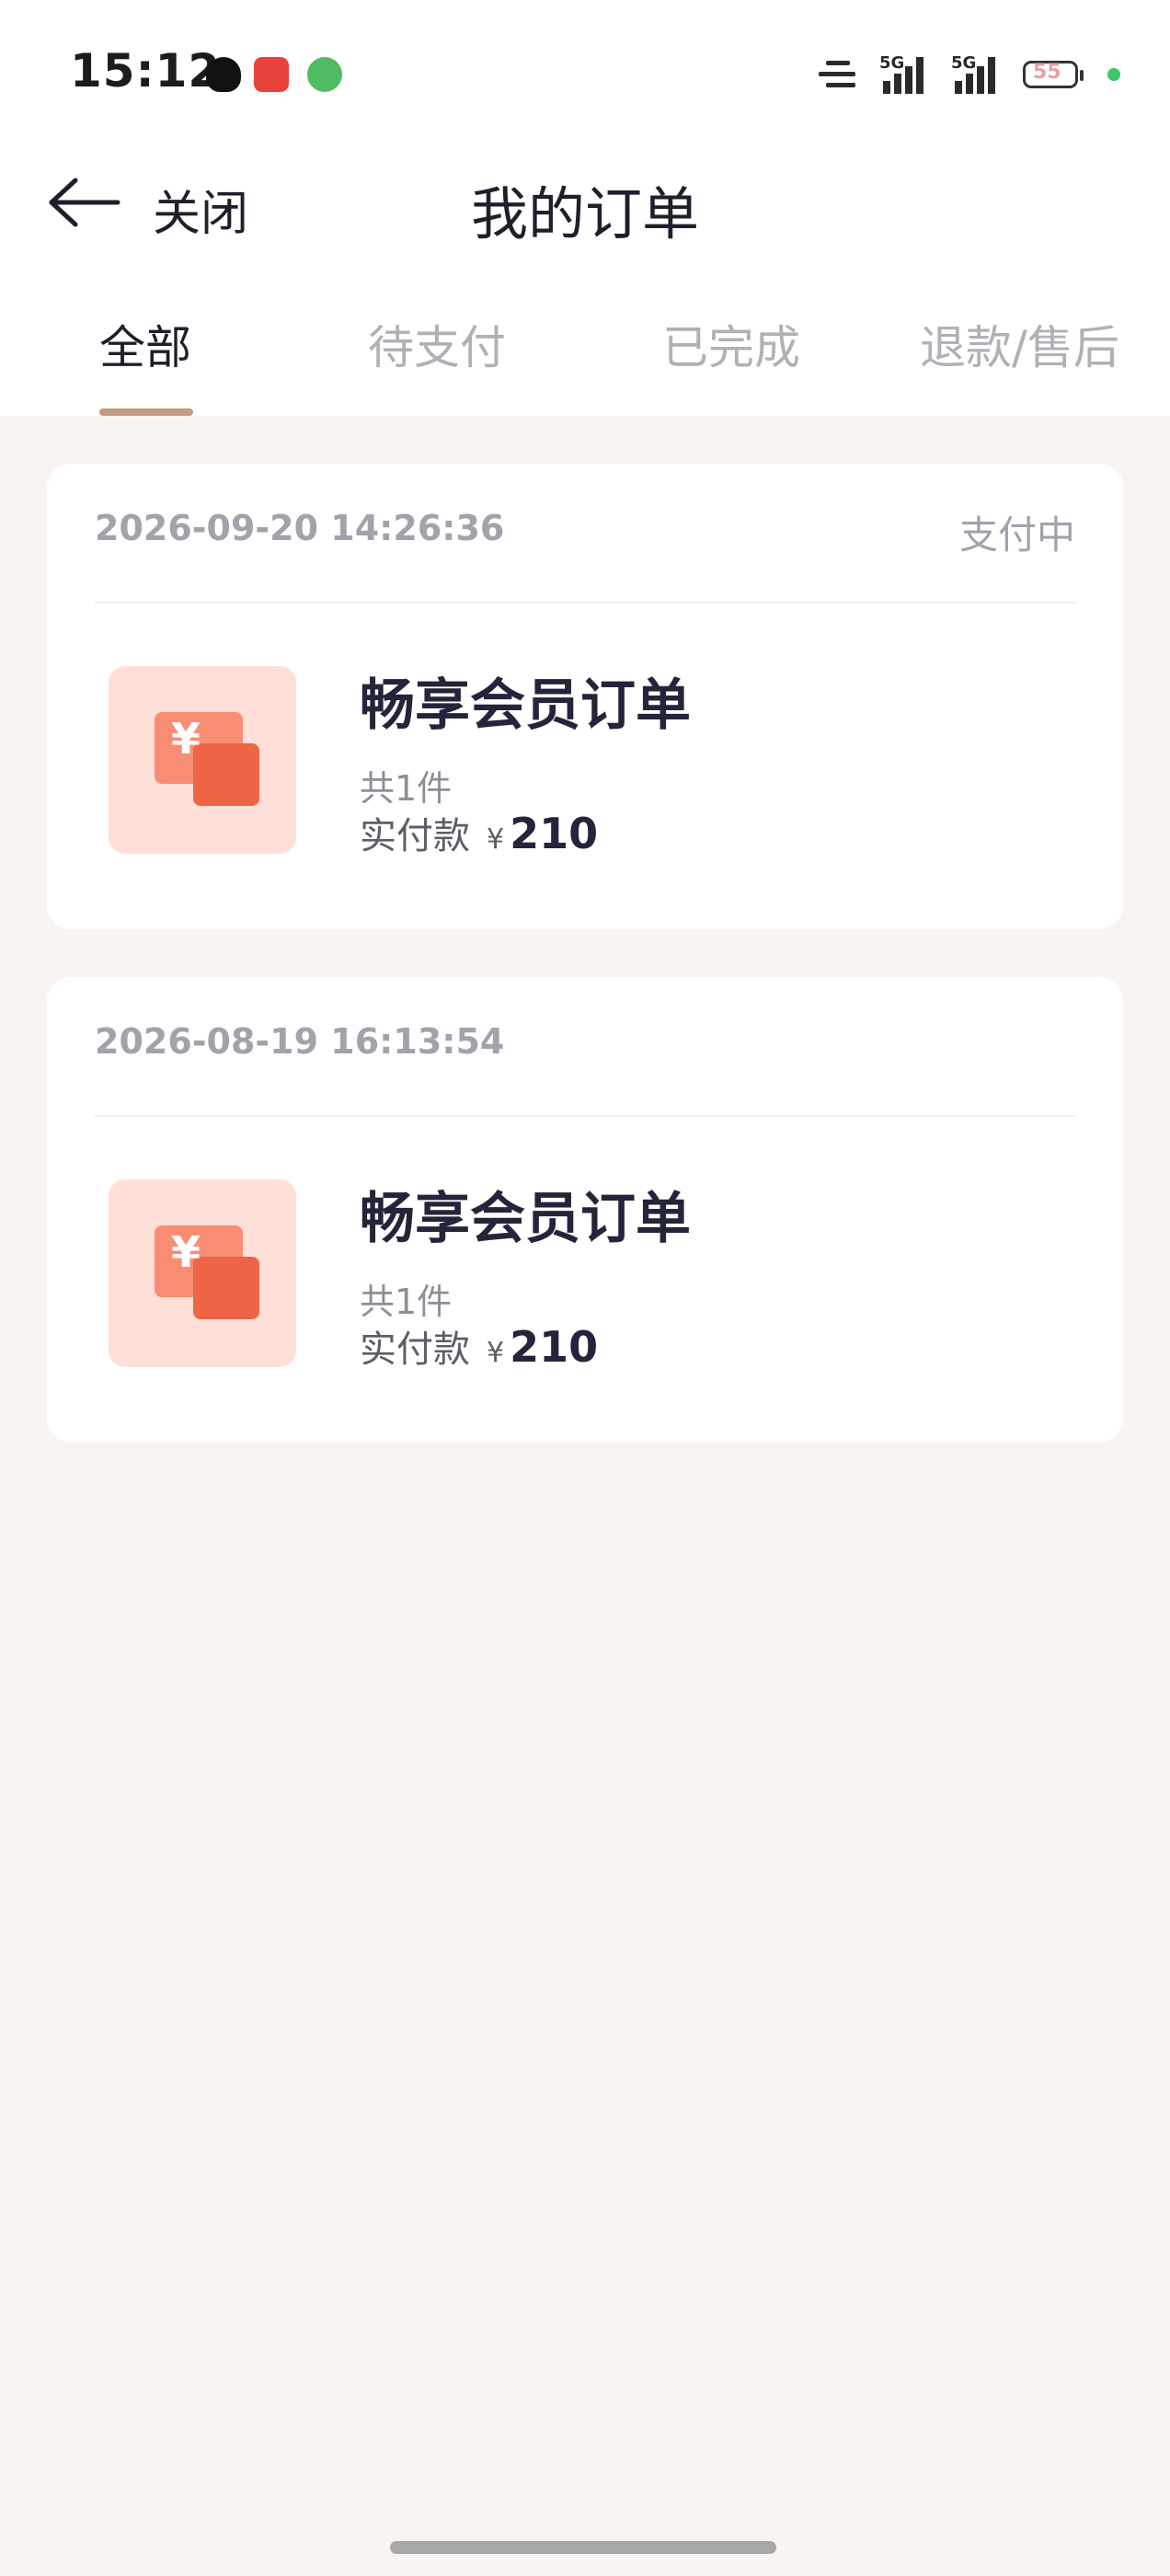 This screenshot has width=1170, height=2576. I want to click on battery-level: 55, so click(1047, 72).